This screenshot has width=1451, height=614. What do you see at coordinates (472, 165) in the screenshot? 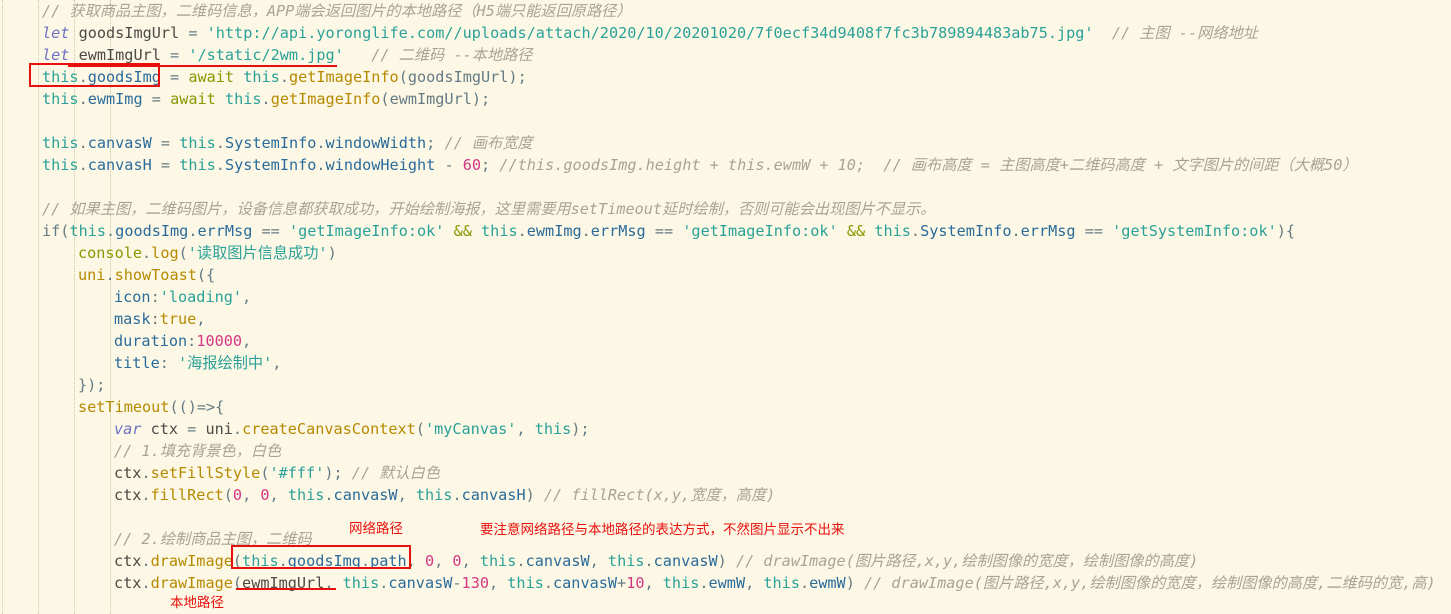
I see `code-token: 60` at bounding box center [472, 165].